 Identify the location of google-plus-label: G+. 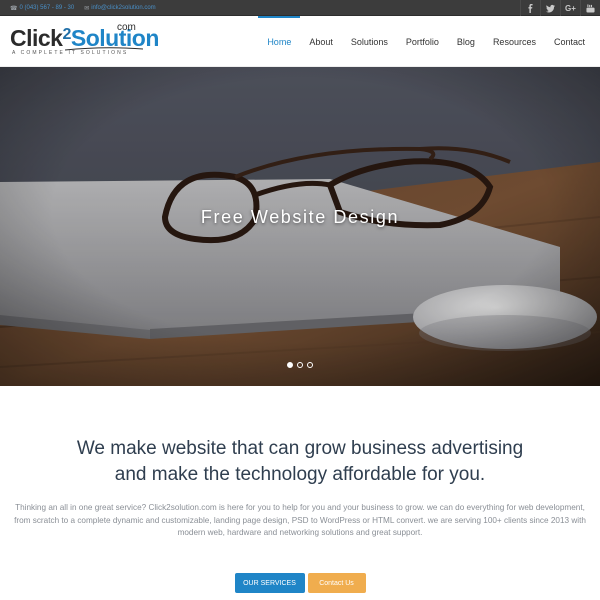
(570, 8).